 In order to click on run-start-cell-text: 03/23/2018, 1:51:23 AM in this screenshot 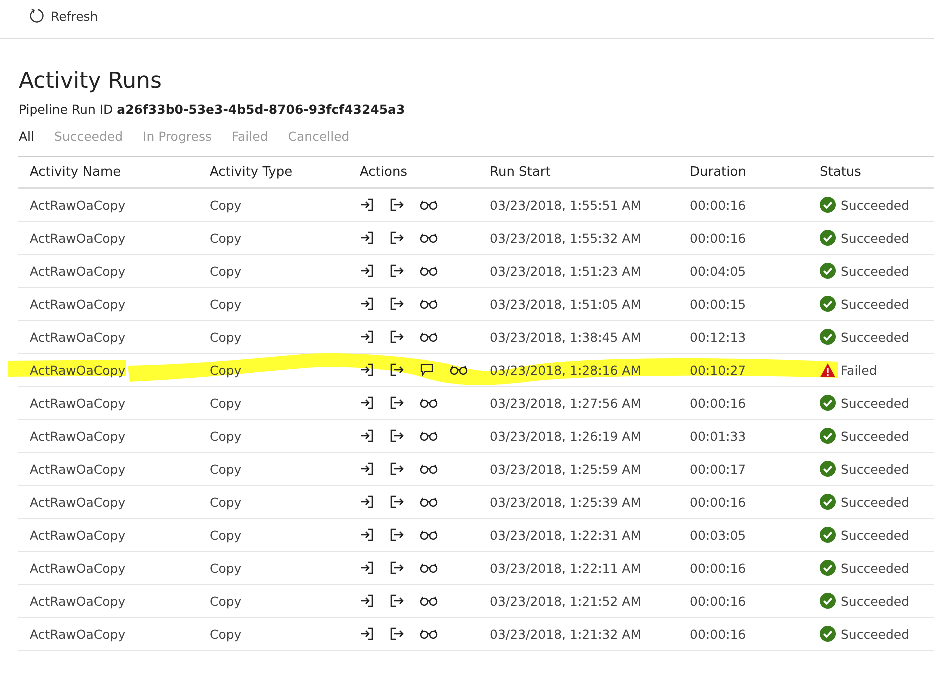, I will do `click(566, 271)`.